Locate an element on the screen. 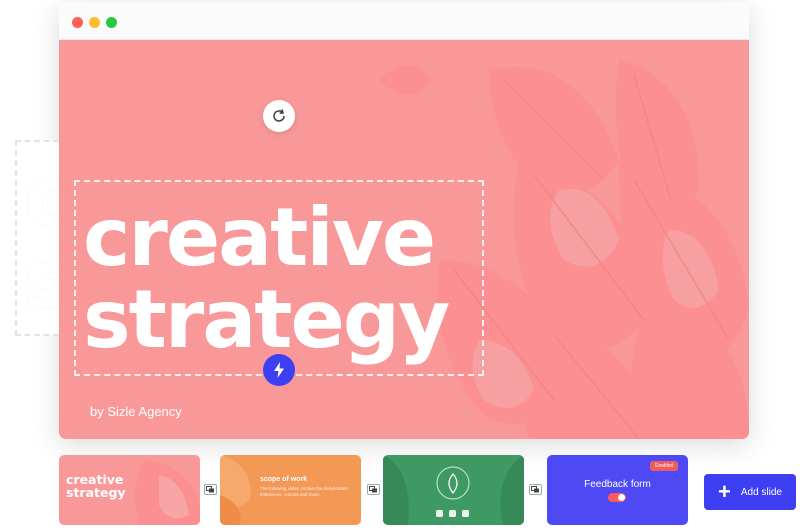  rotate-button is located at coordinates (279, 116).